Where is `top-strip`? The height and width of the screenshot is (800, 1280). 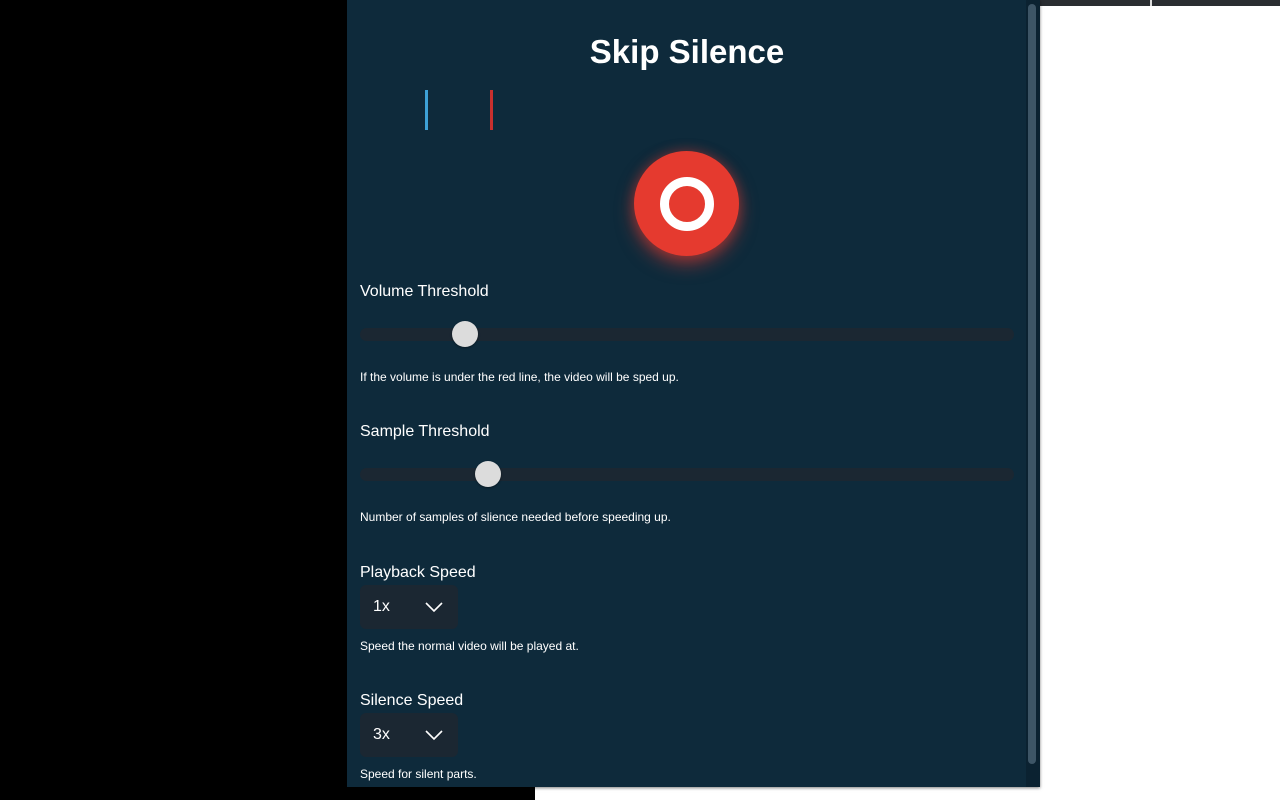 top-strip is located at coordinates (1160, 3).